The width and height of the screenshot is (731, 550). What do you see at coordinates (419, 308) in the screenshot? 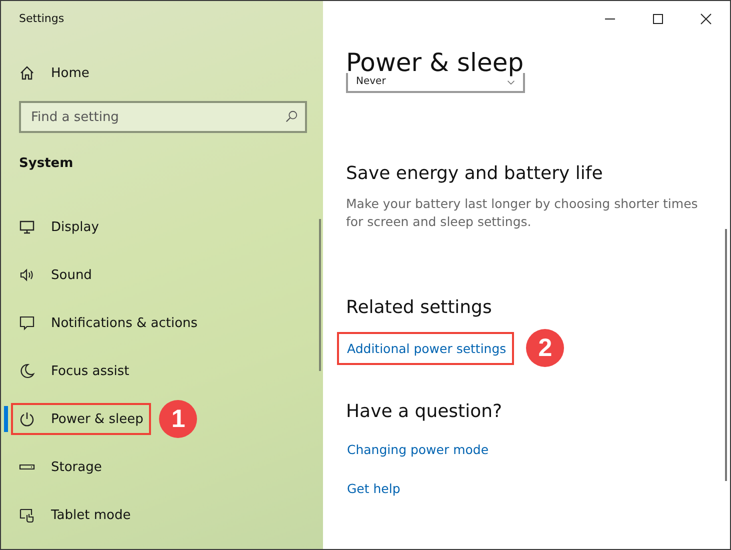
I see `section-heading: Related settings` at bounding box center [419, 308].